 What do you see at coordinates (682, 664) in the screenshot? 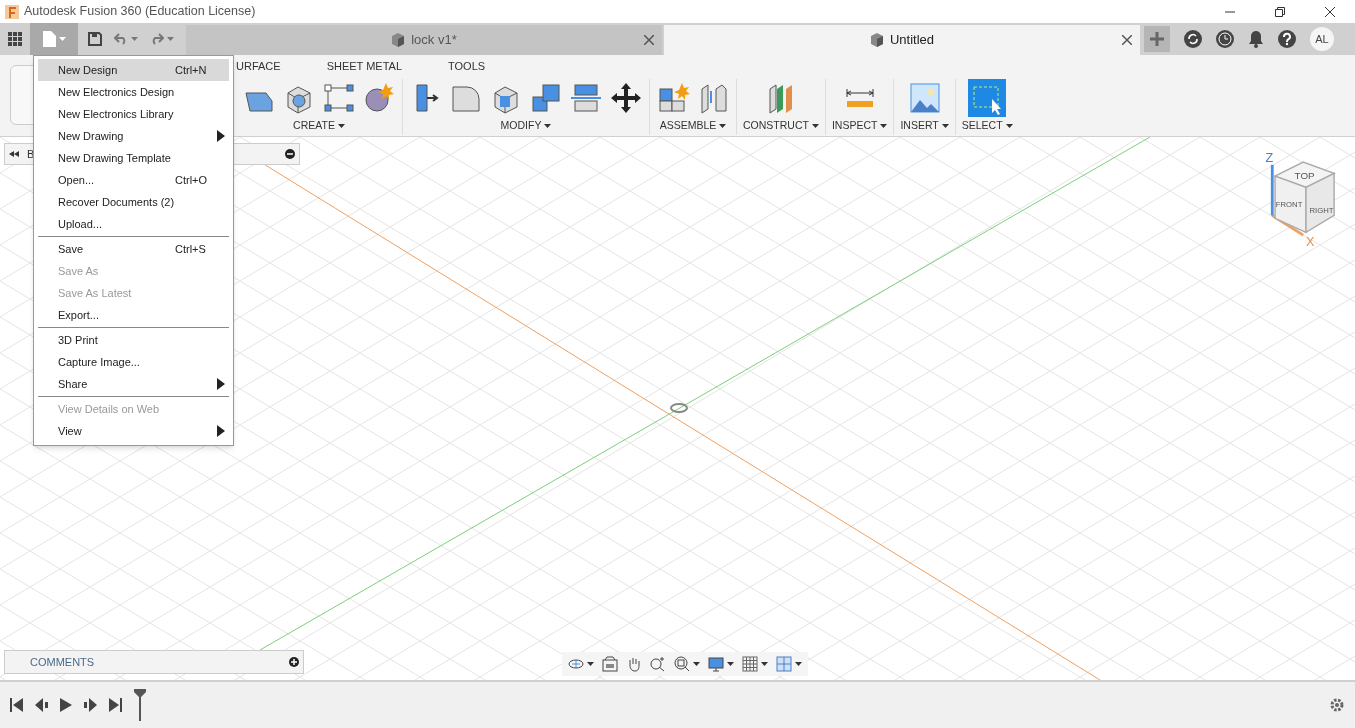
I see `zoom-window-icon` at bounding box center [682, 664].